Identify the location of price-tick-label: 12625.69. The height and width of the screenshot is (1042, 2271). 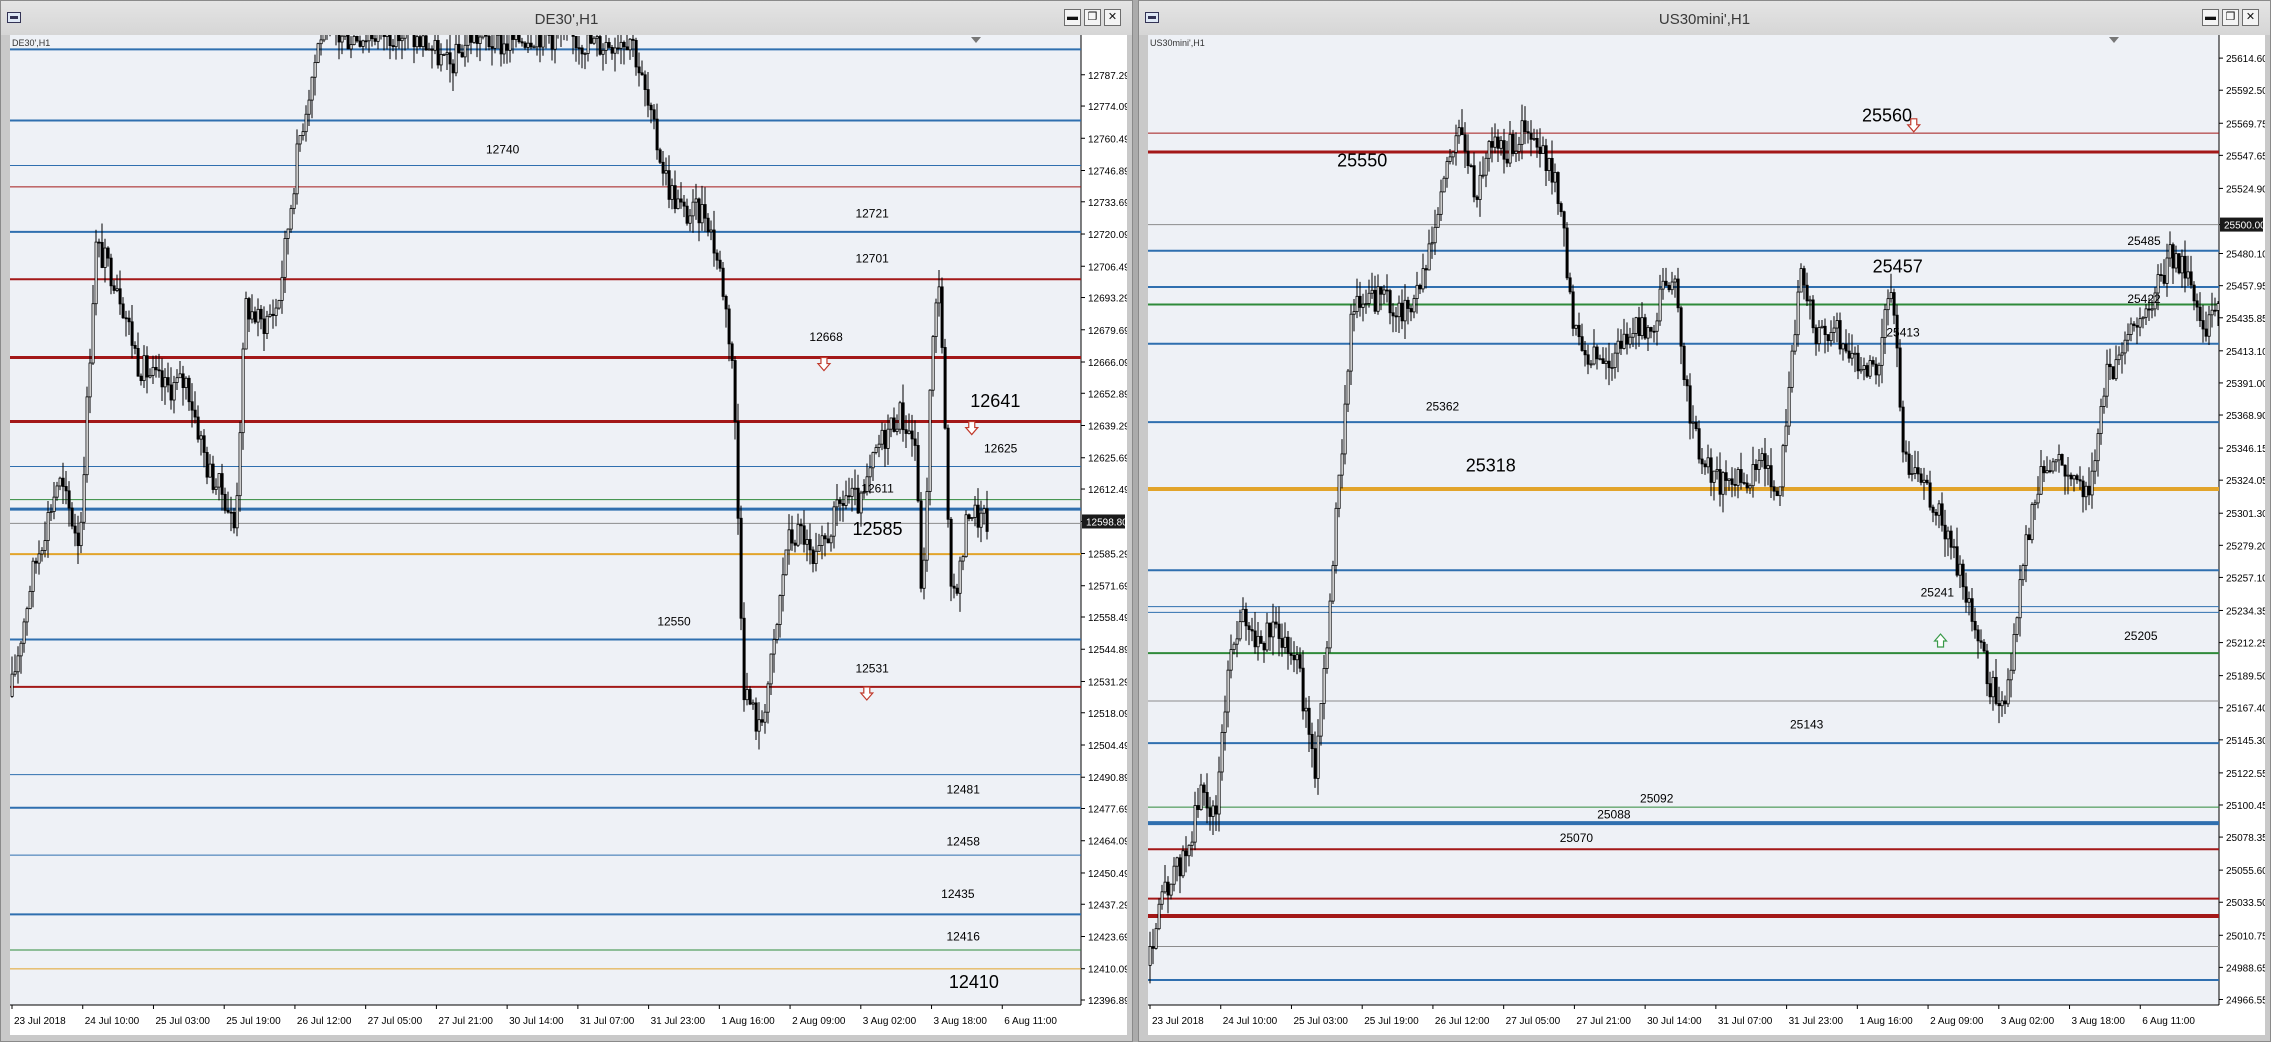
(1107, 459).